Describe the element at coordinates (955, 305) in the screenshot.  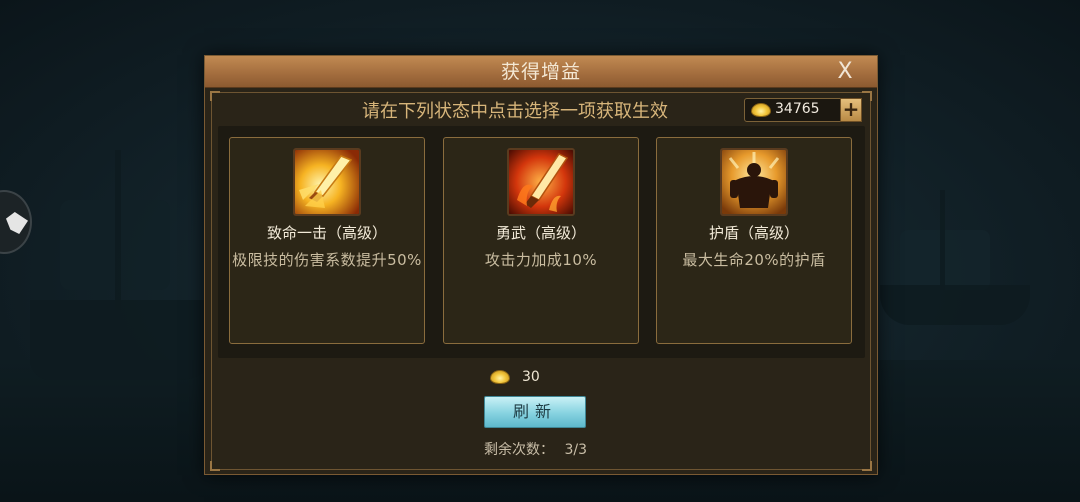
I see `ship-hull-right` at that location.